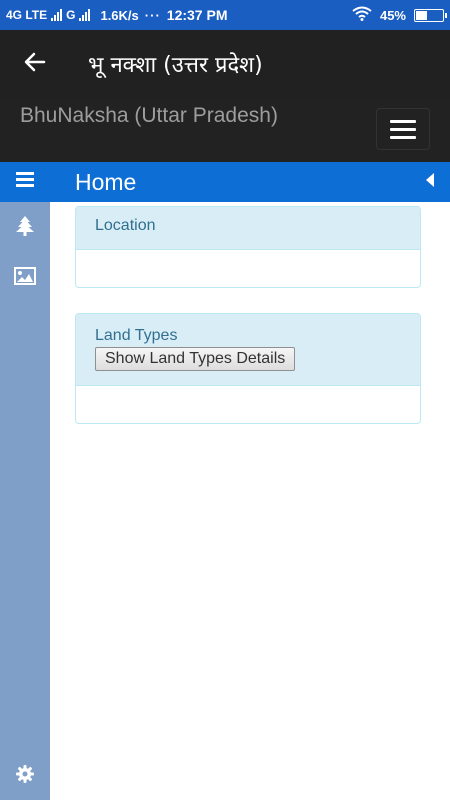  I want to click on app-toolbar: भू नक्शा (उत्तर प्रदेश), so click(225, 64).